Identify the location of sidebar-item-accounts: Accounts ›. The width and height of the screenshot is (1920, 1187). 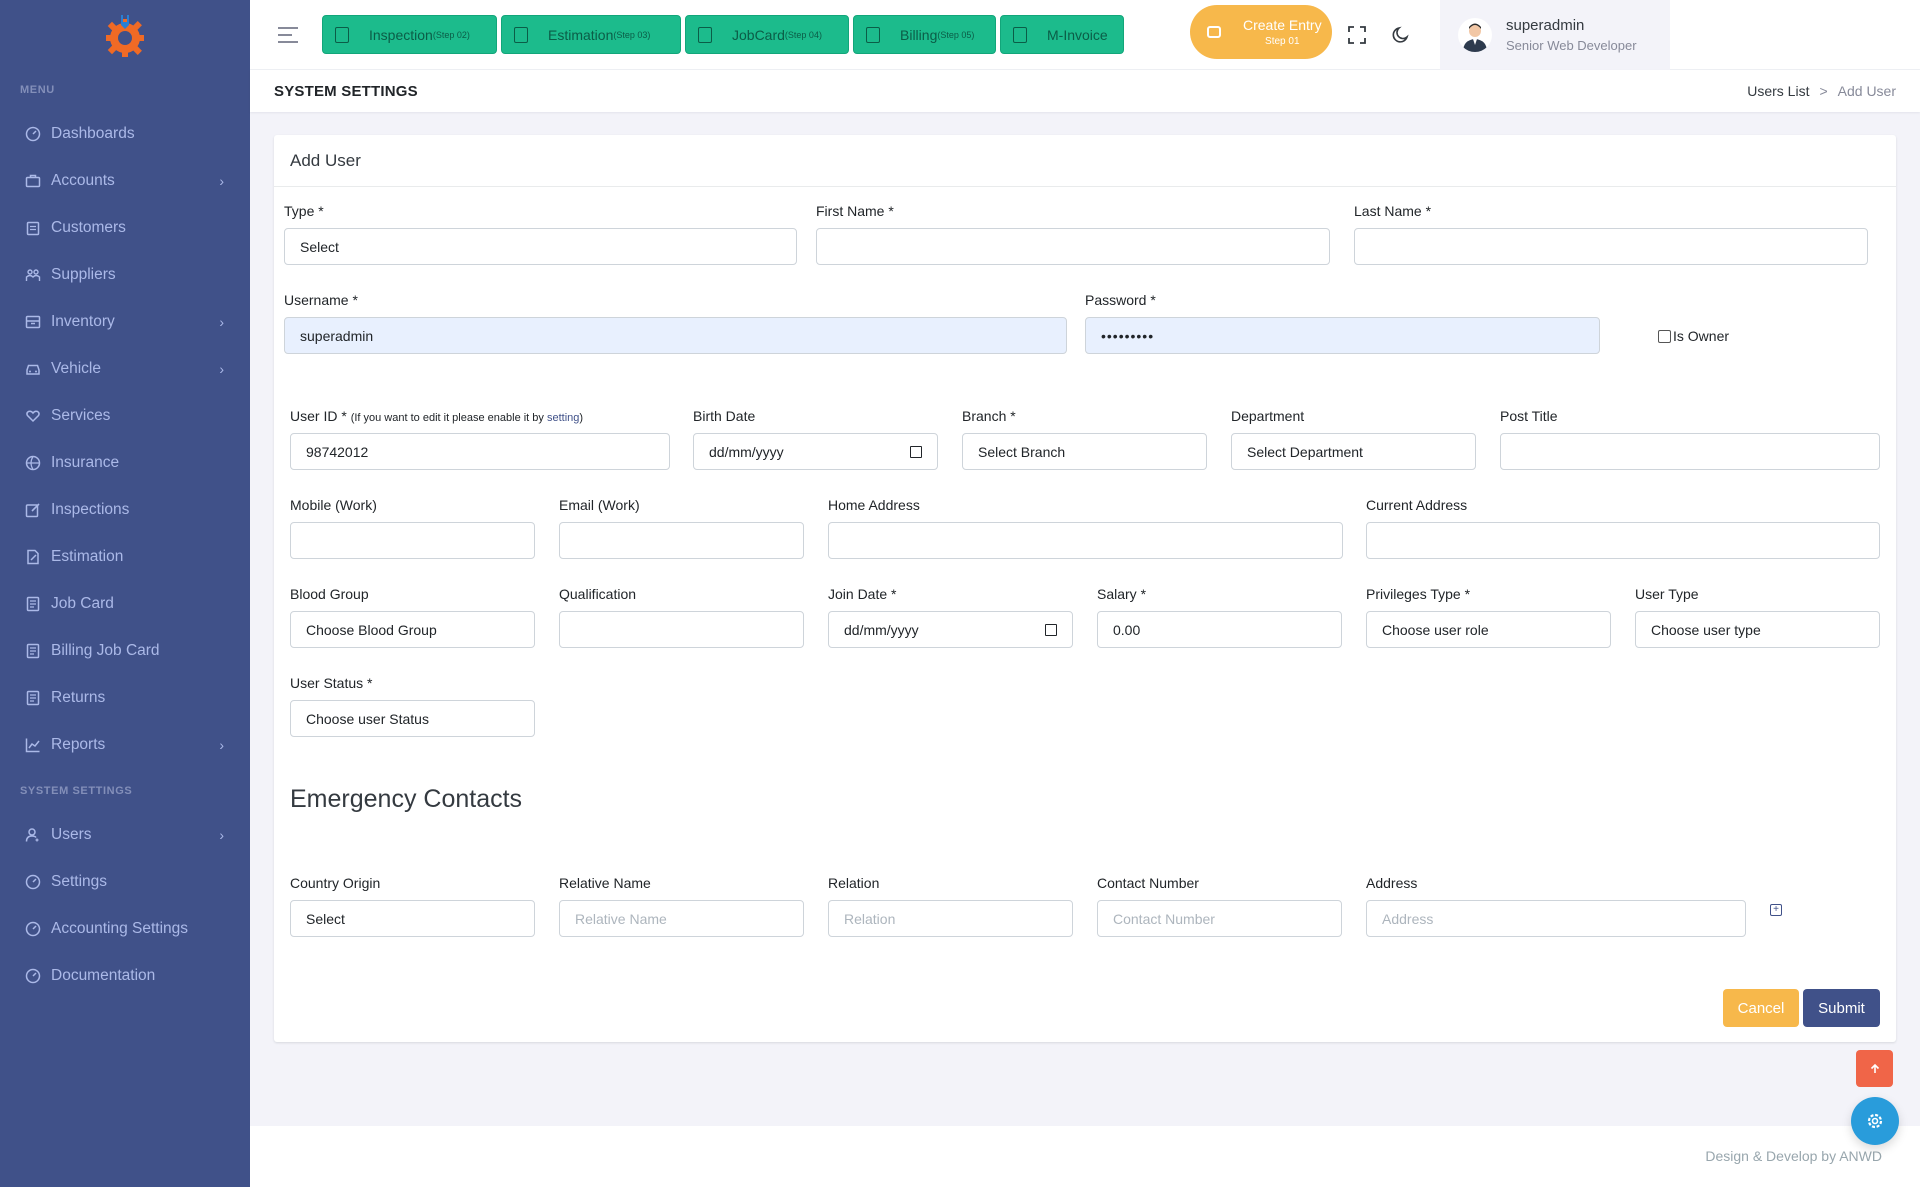
(125, 180).